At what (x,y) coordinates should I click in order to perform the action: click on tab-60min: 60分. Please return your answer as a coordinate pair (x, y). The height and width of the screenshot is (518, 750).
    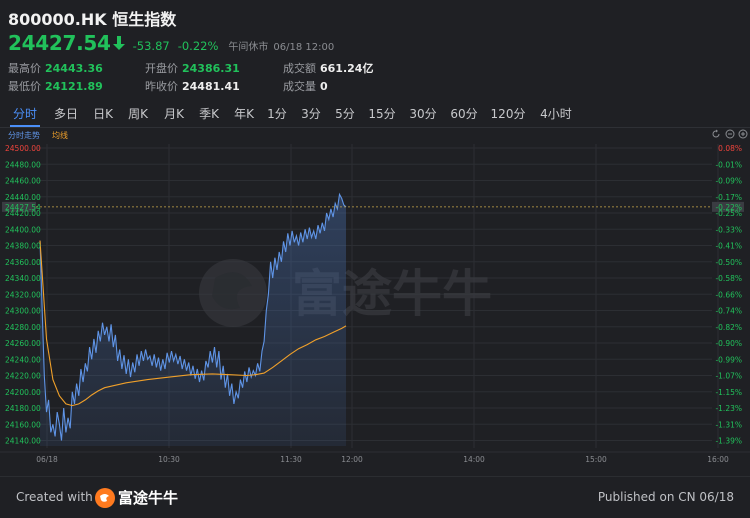
    Looking at the image, I should click on (464, 114).